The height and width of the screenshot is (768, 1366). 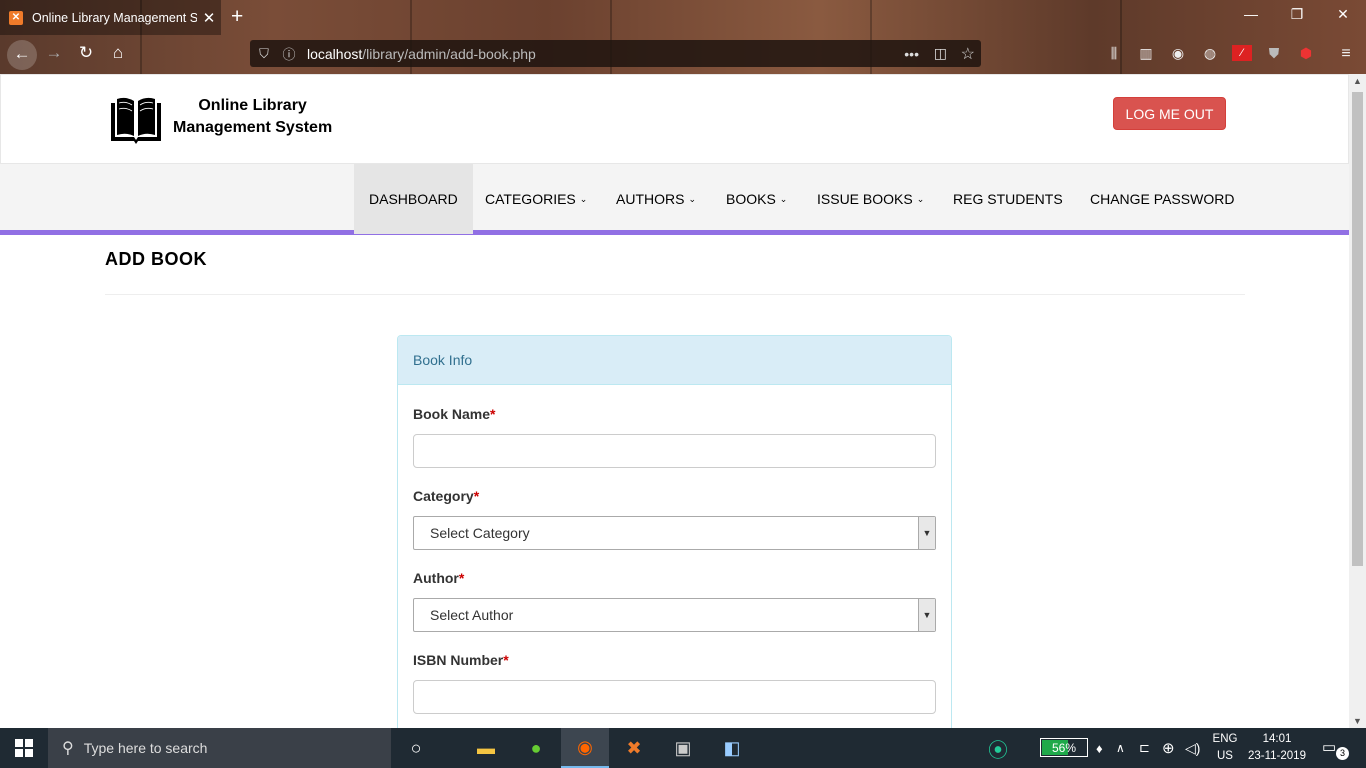 I want to click on panel-heading: Book Info, so click(x=674, y=360).